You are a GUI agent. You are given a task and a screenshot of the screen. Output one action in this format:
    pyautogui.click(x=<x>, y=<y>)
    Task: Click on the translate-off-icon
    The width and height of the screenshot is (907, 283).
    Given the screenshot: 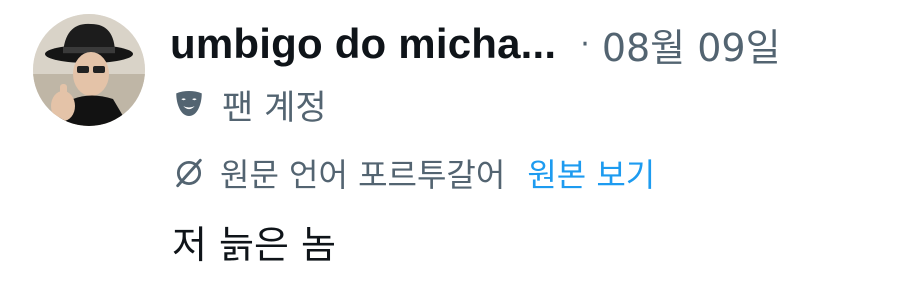 What is the action you would take?
    pyautogui.click(x=189, y=173)
    